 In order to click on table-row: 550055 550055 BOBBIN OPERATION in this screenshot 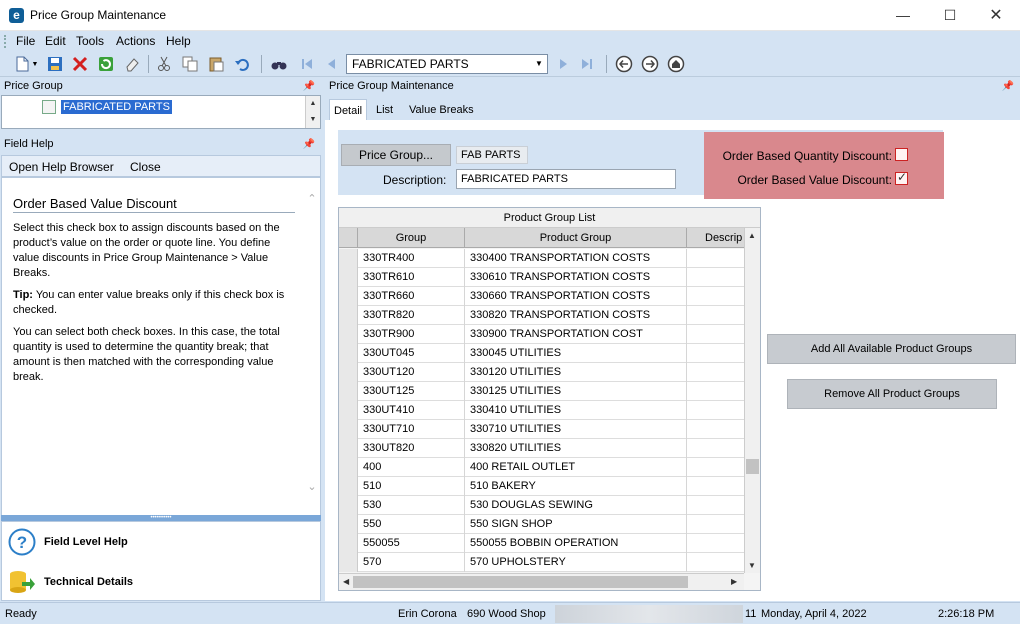, I will do `click(541, 543)`.